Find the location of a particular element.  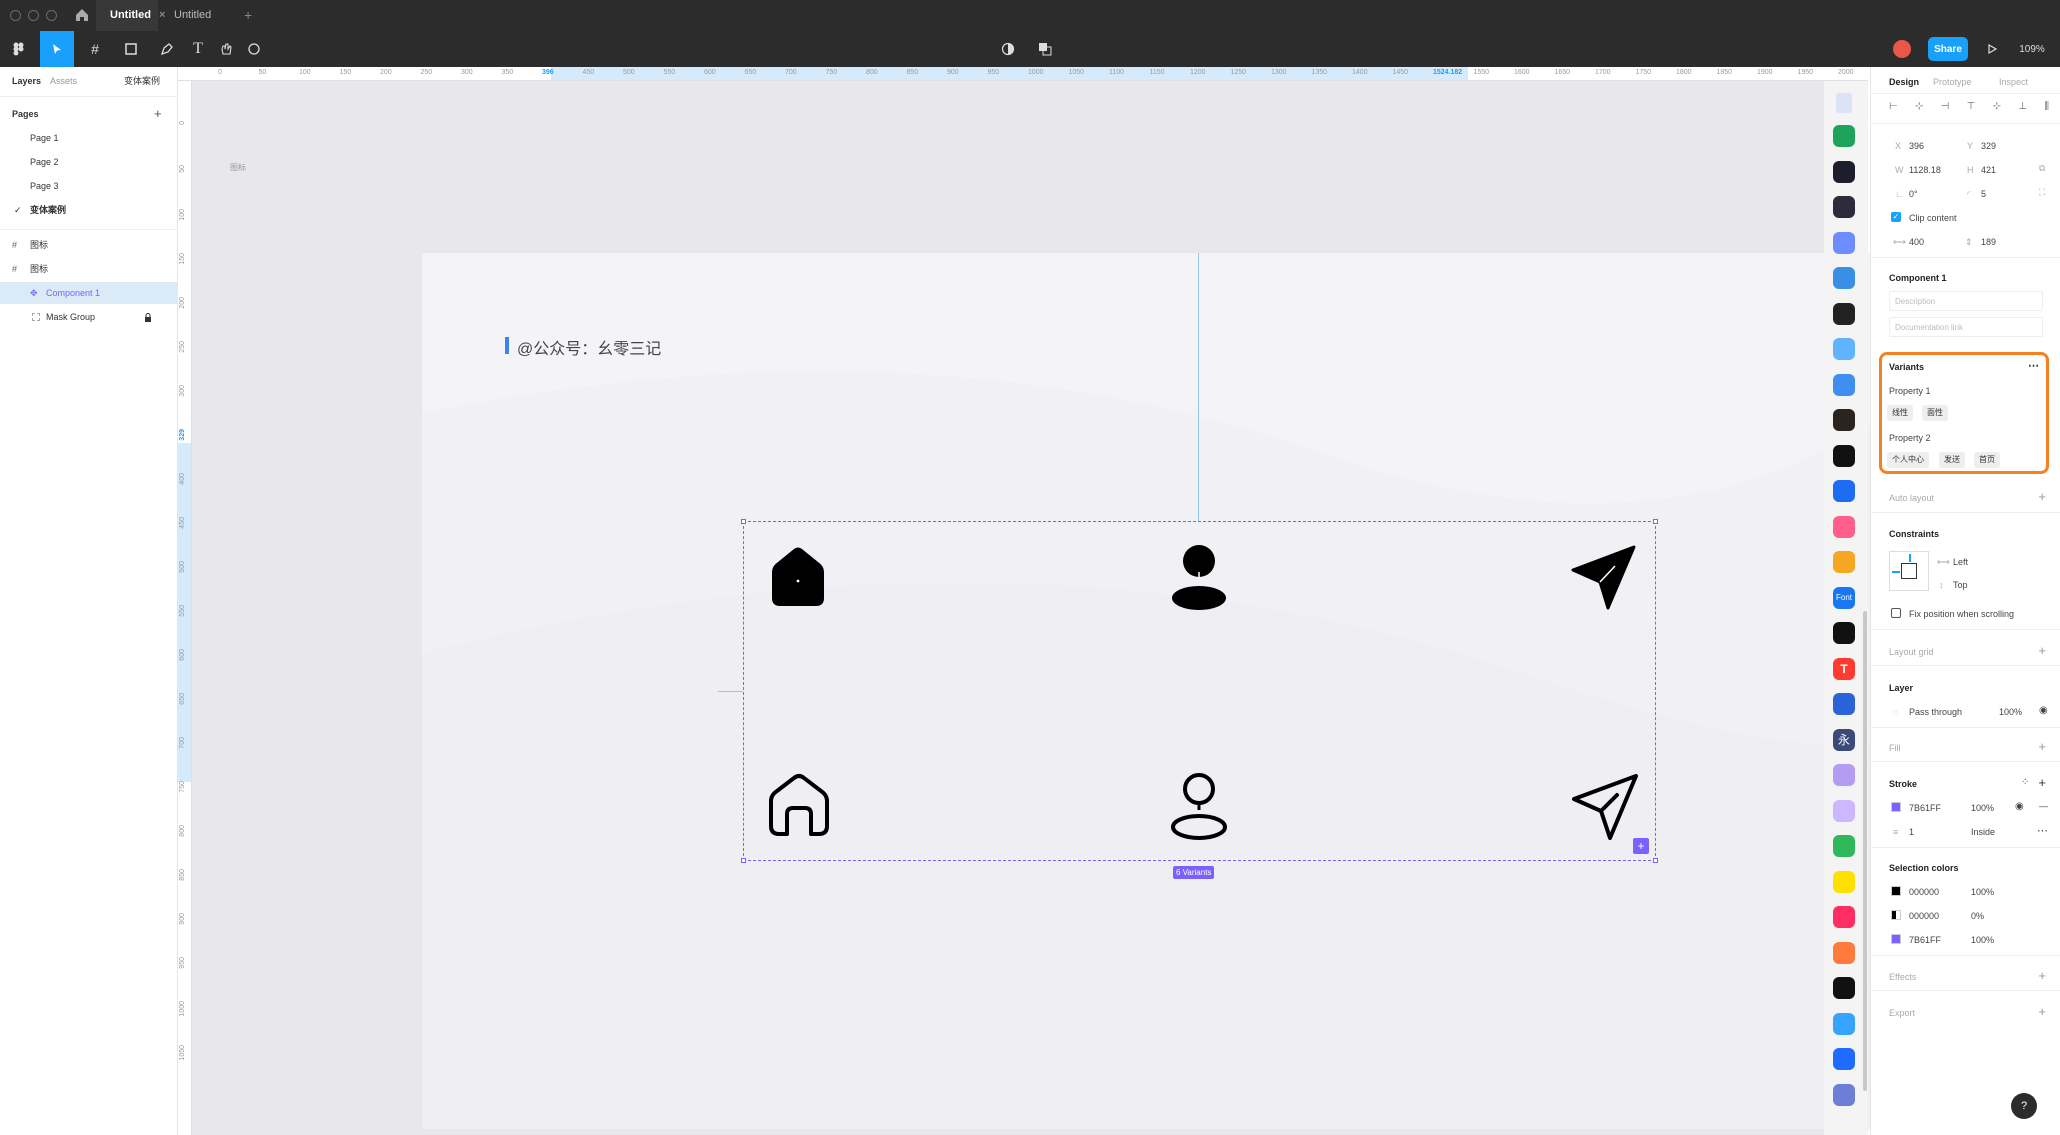

pen-tool-button is located at coordinates (167, 49).